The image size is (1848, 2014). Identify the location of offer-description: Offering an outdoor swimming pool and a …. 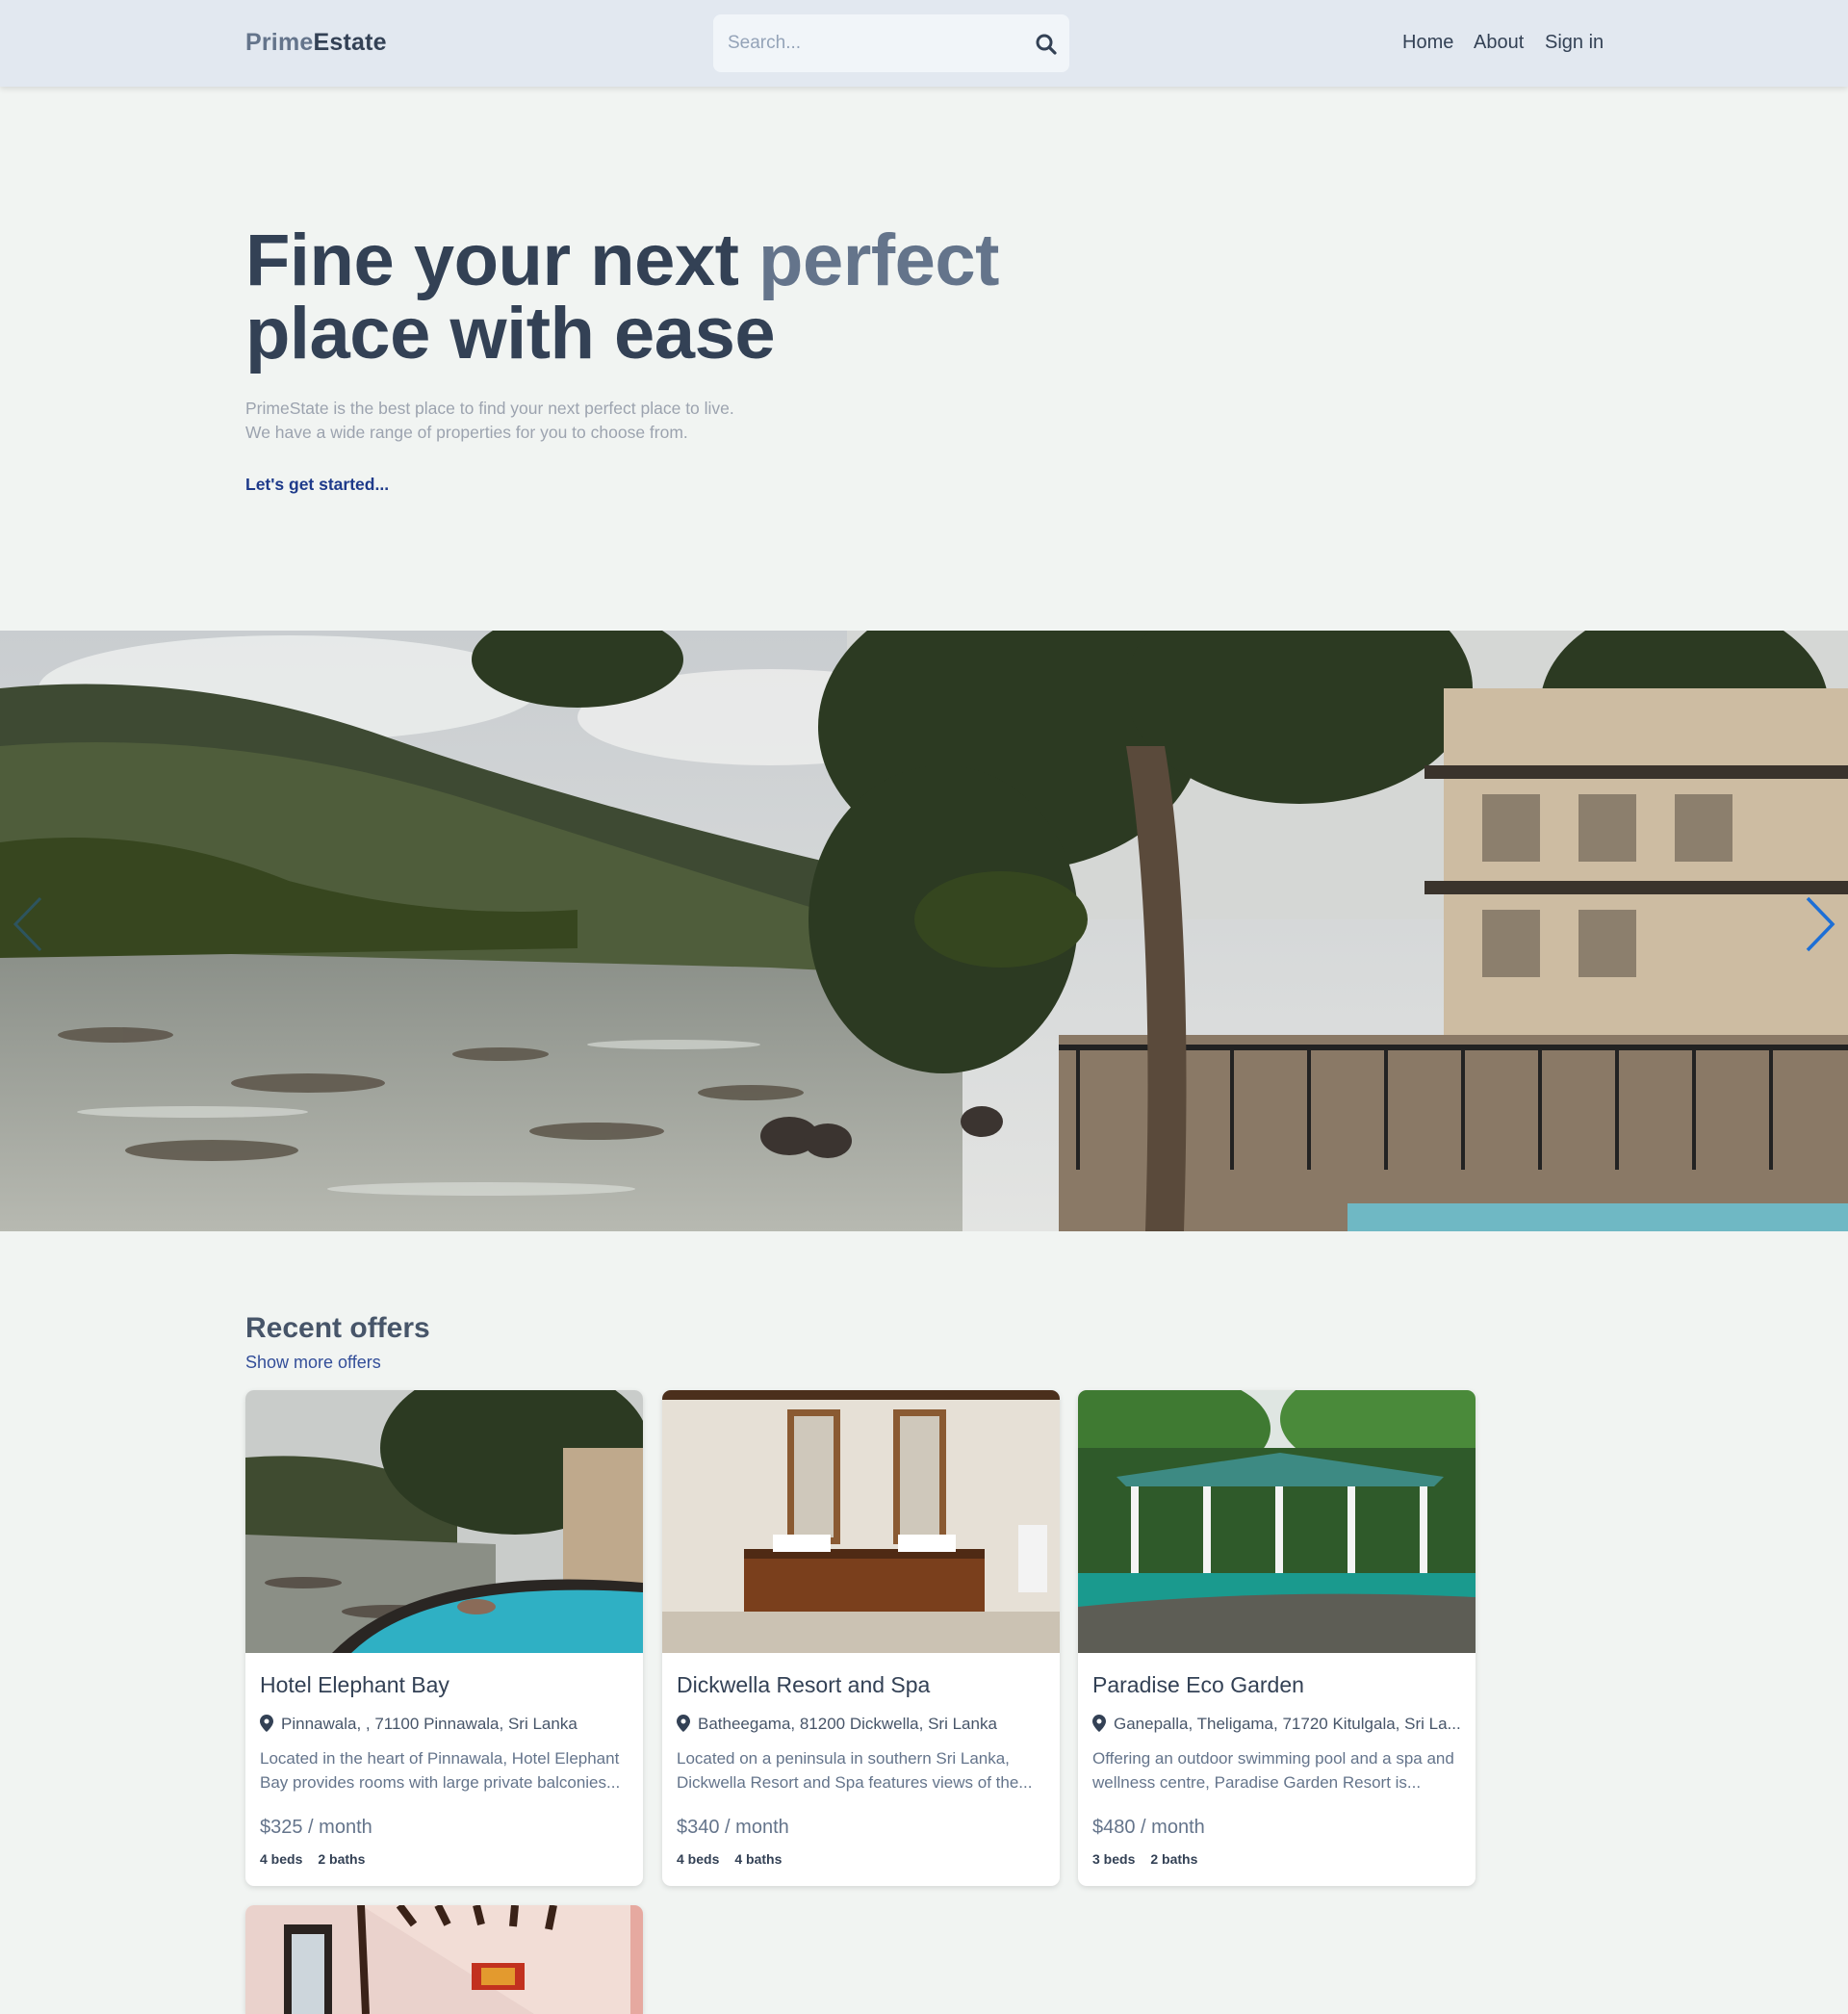
(1273, 1770).